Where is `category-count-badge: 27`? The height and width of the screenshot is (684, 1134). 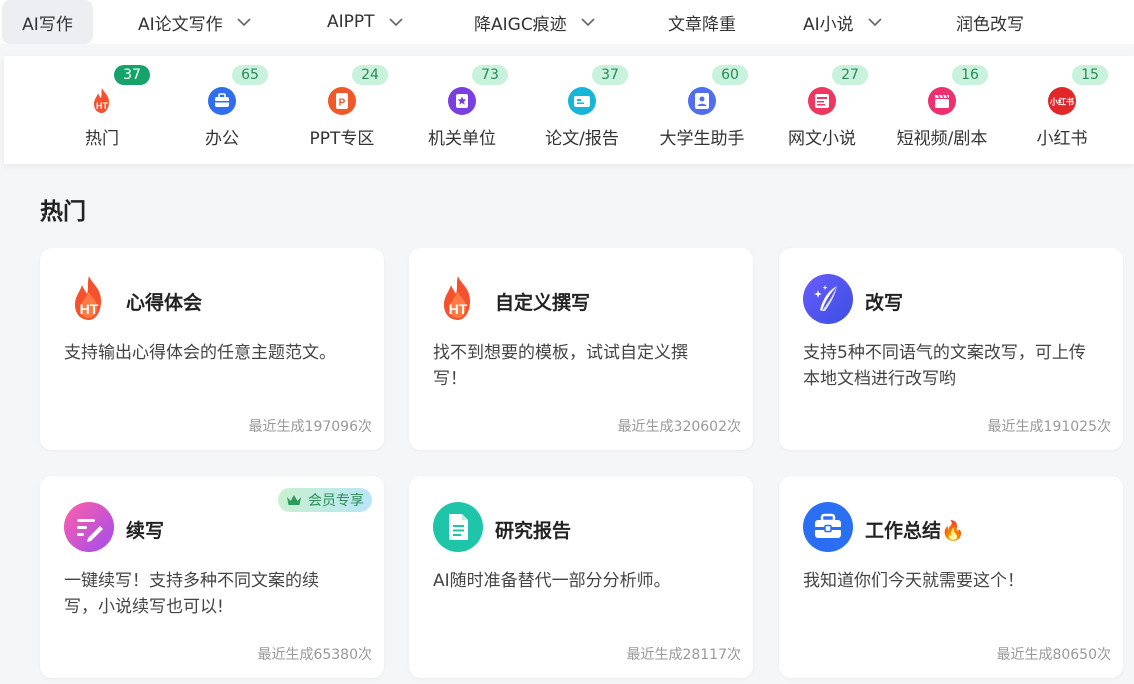 category-count-badge: 27 is located at coordinates (850, 75).